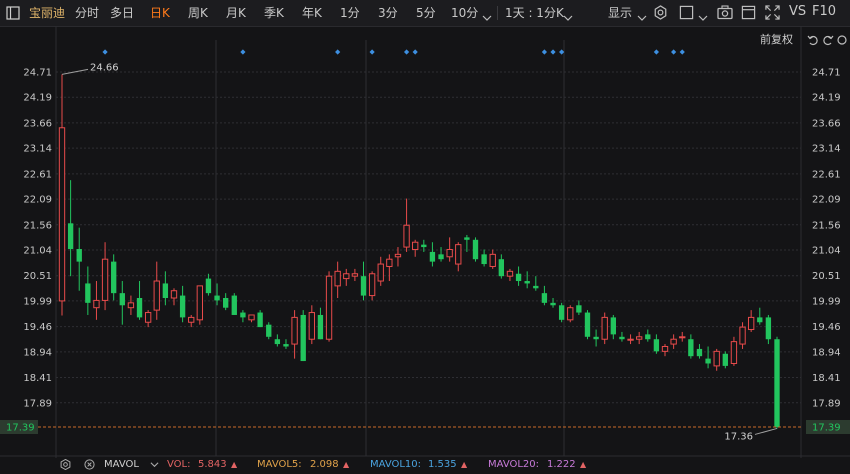 This screenshot has height=474, width=850. I want to click on y-tick-label-right: 22.09, so click(826, 200).